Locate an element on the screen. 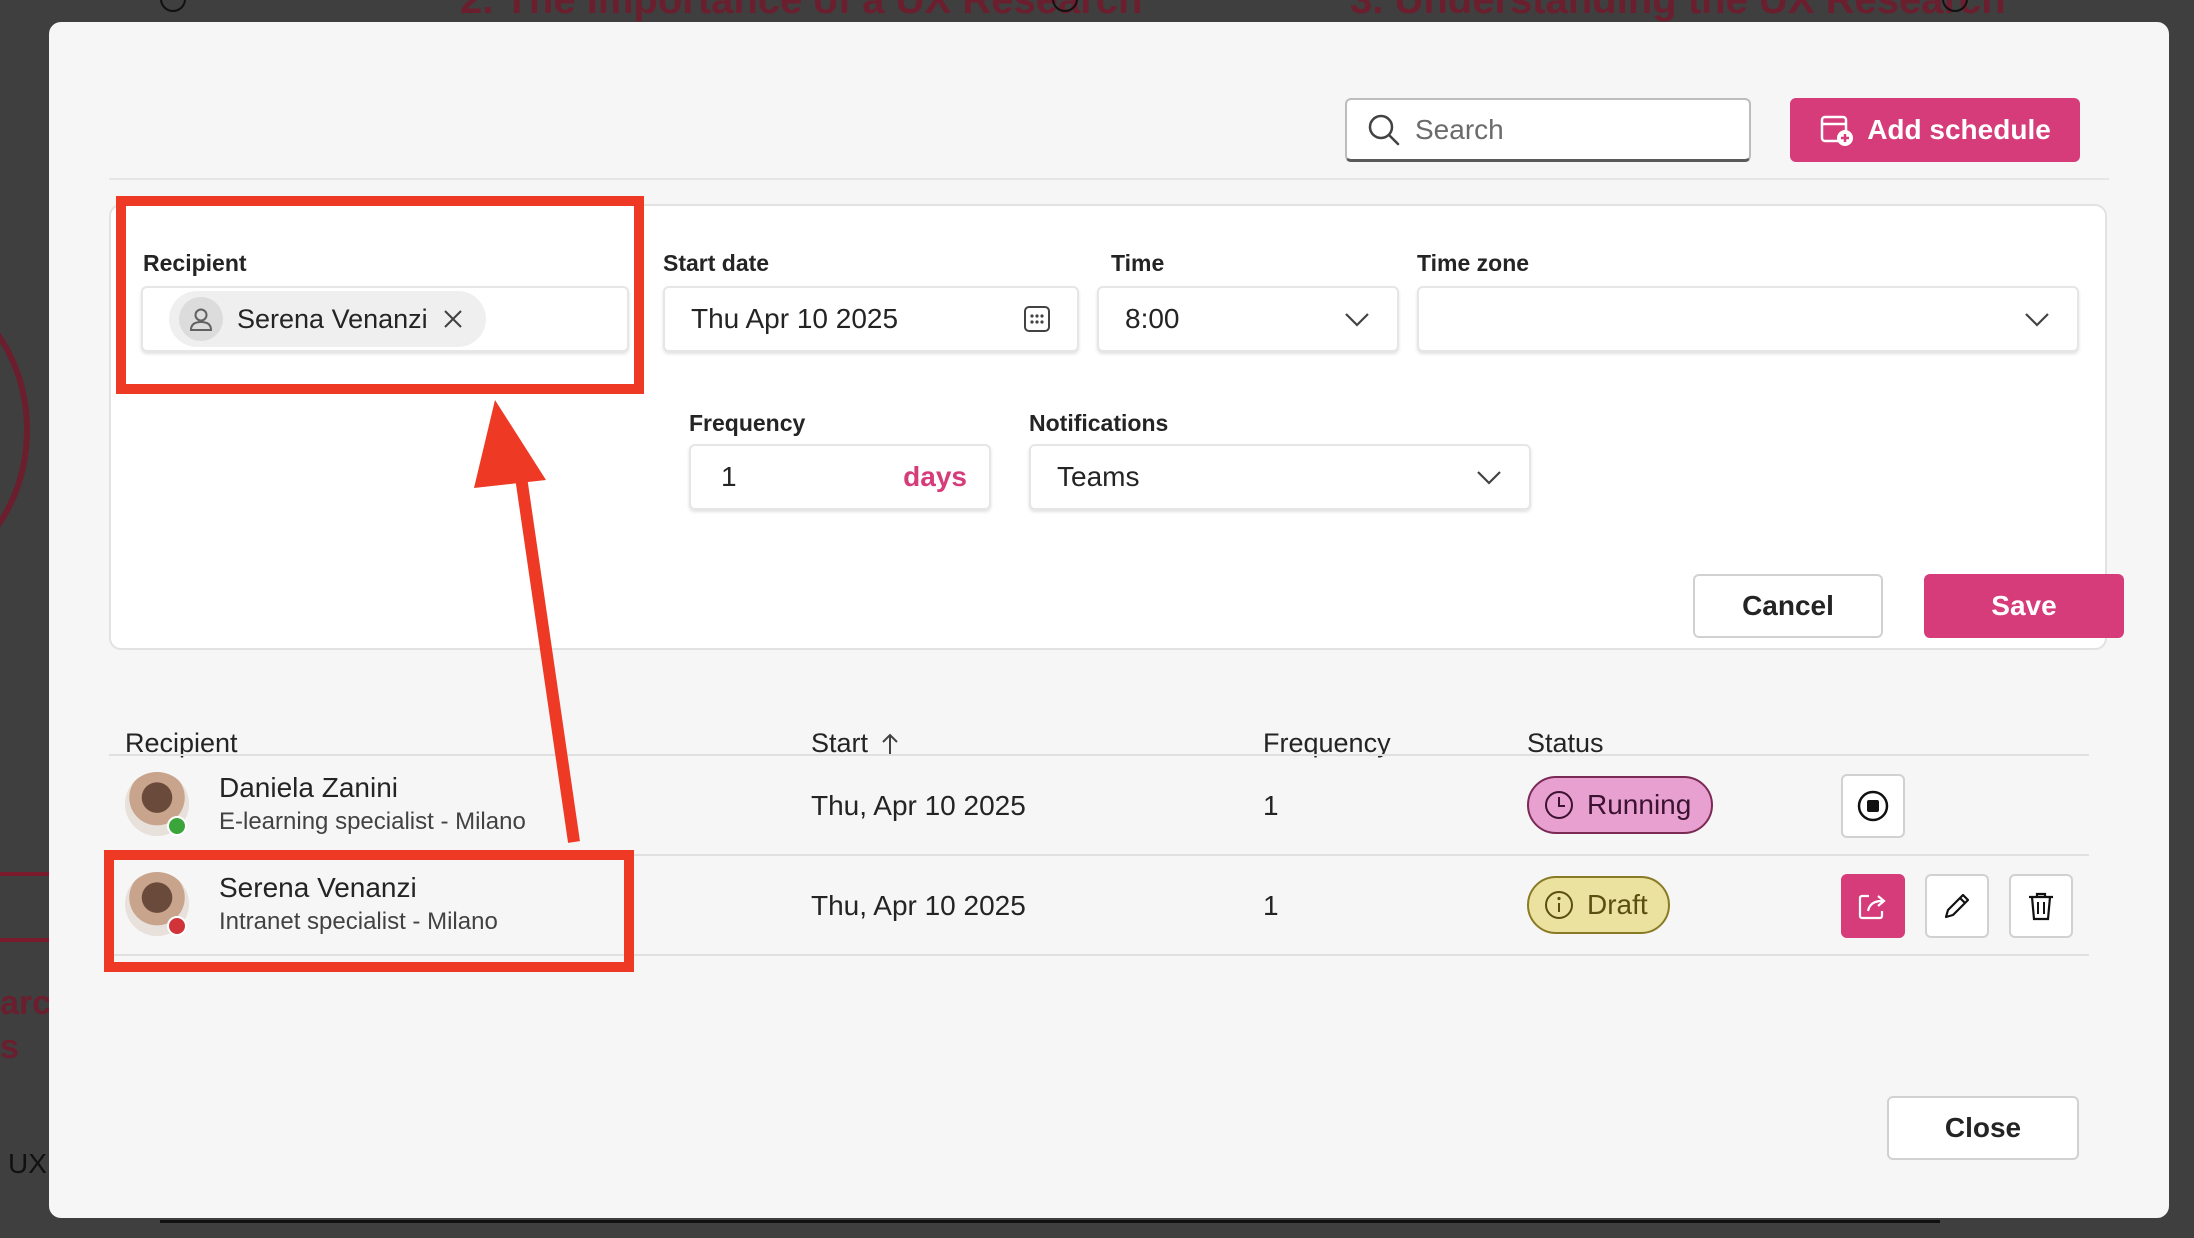 This screenshot has width=2194, height=1238. annotation-arrow-head is located at coordinates (510, 444).